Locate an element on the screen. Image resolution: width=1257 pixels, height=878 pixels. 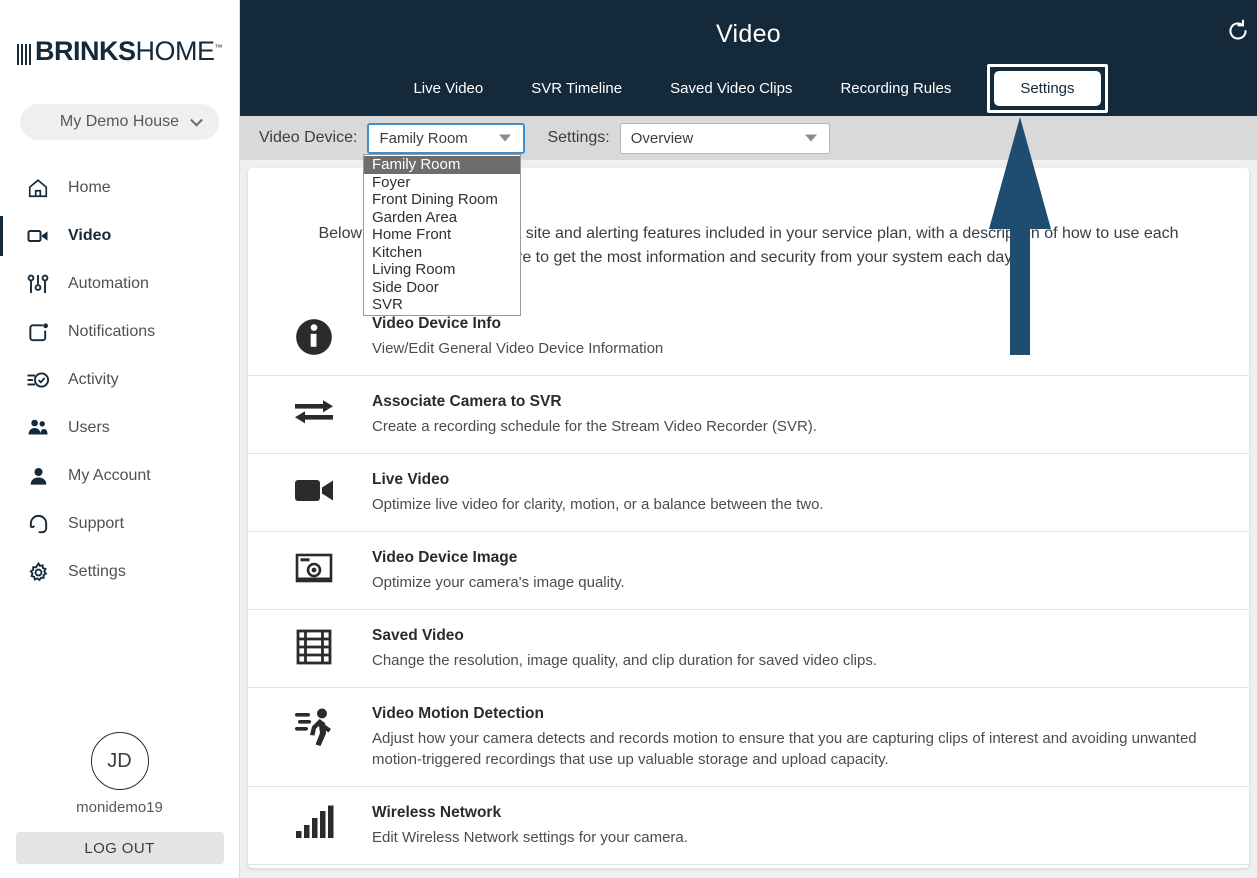
refresh-icon is located at coordinates (1238, 31).